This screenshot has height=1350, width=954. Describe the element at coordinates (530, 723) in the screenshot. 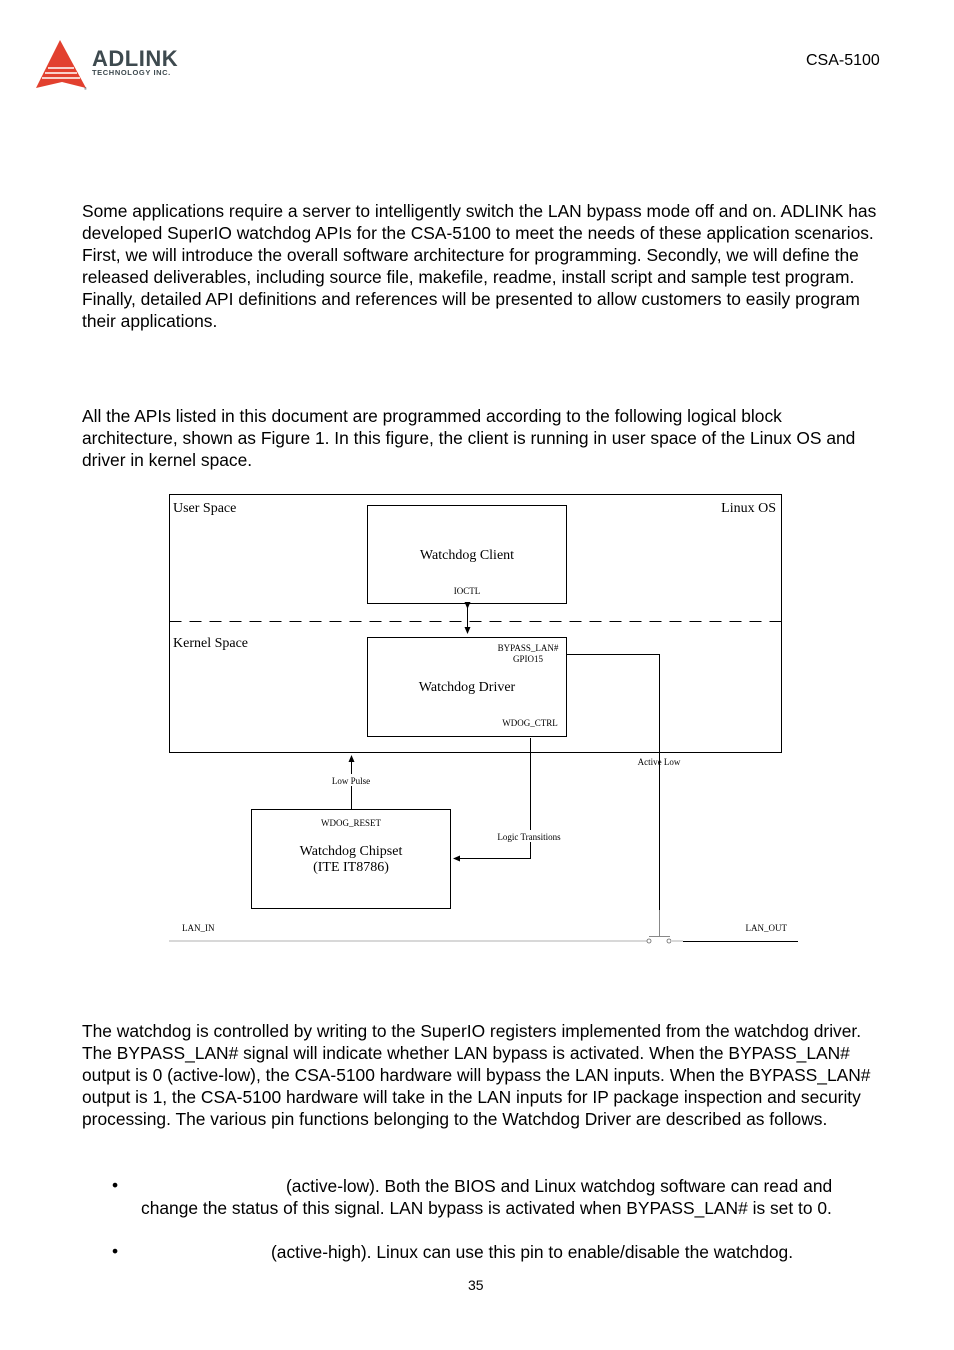

I see `wdog-ctrl-port-label: WDOG_CTRL` at that location.